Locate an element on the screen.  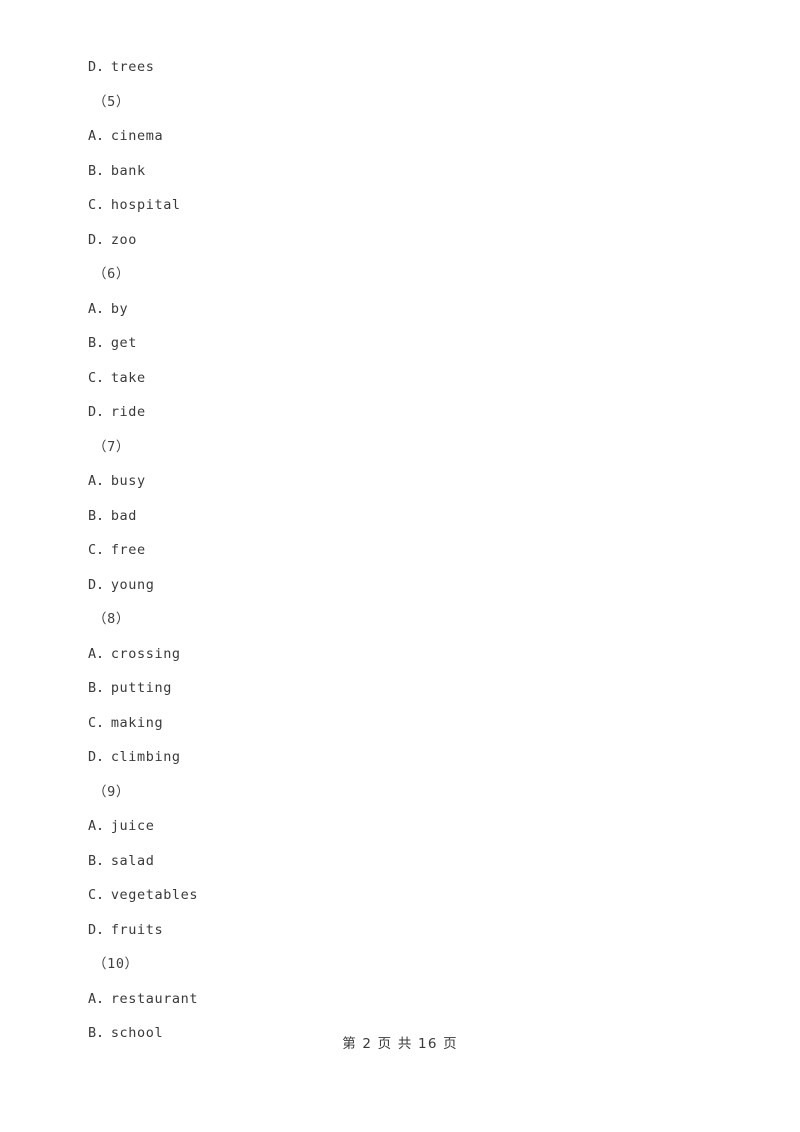
answer-option: C．vegetables is located at coordinates (408, 895).